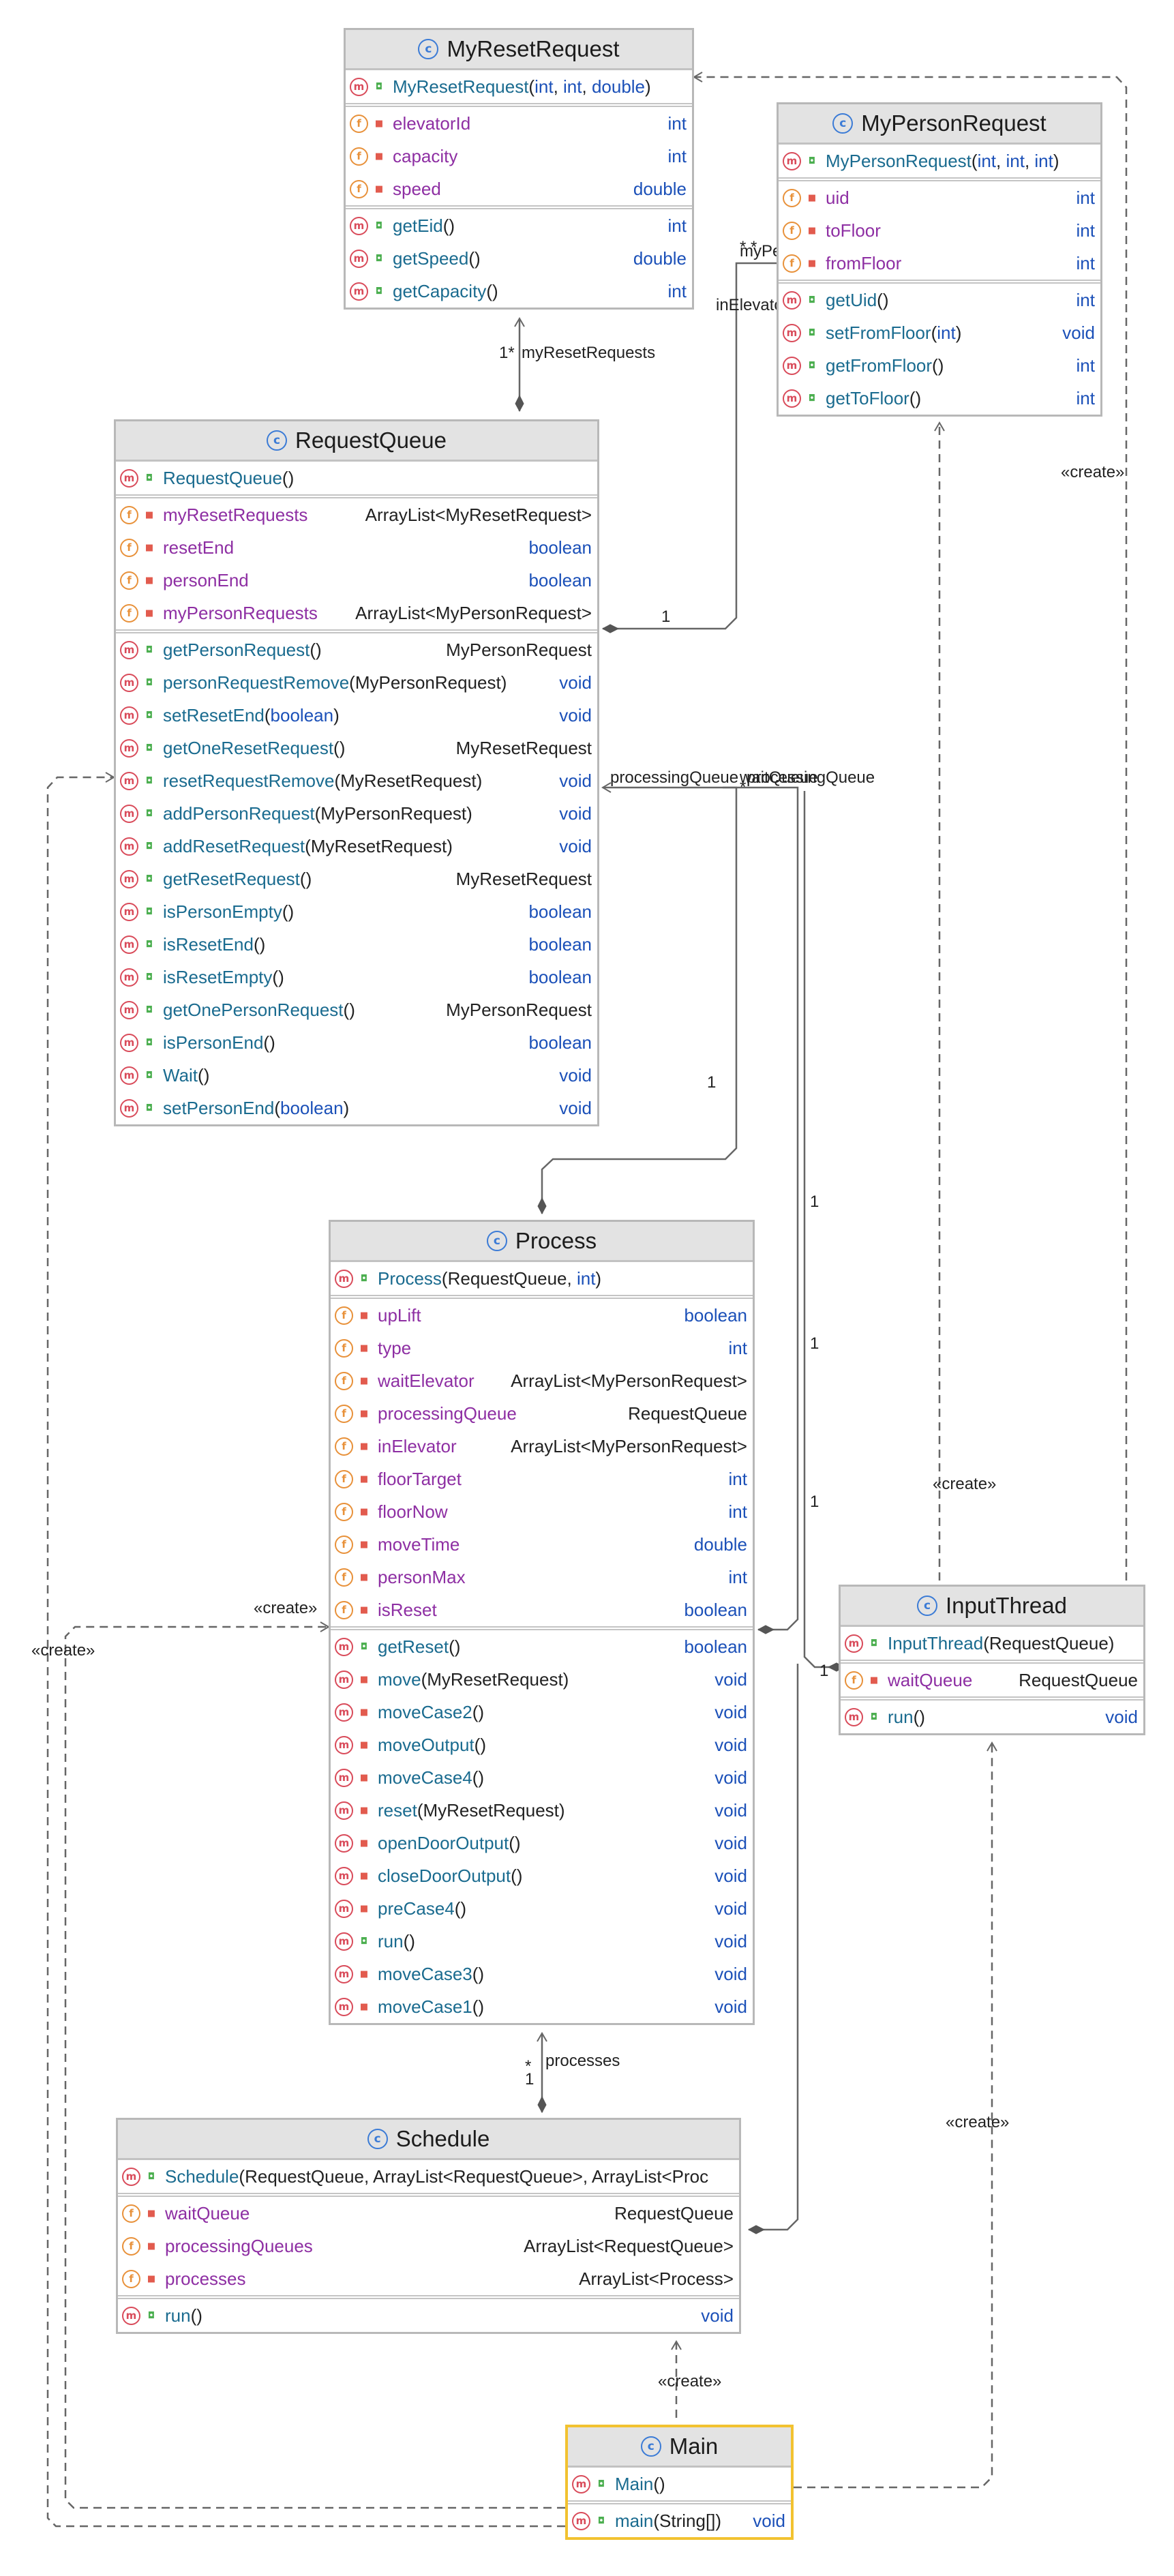  I want to click on method-row-get-one-reset-request: m ◘ getOneResetRequest() MyResetRequest, so click(356, 748).